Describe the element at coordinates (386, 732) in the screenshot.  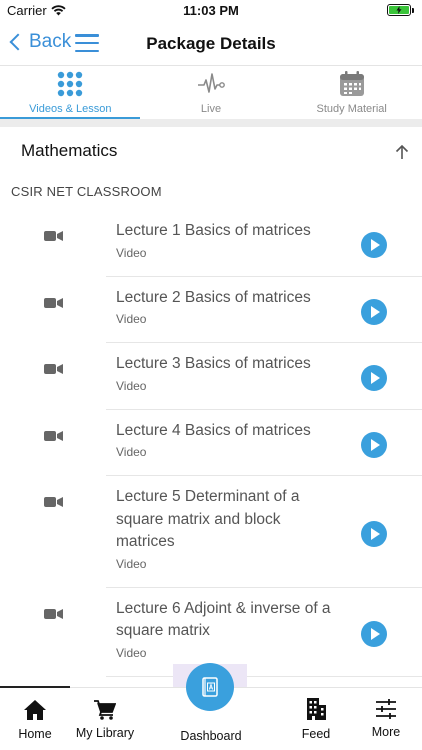
I see `bottom-tab-label: More` at that location.